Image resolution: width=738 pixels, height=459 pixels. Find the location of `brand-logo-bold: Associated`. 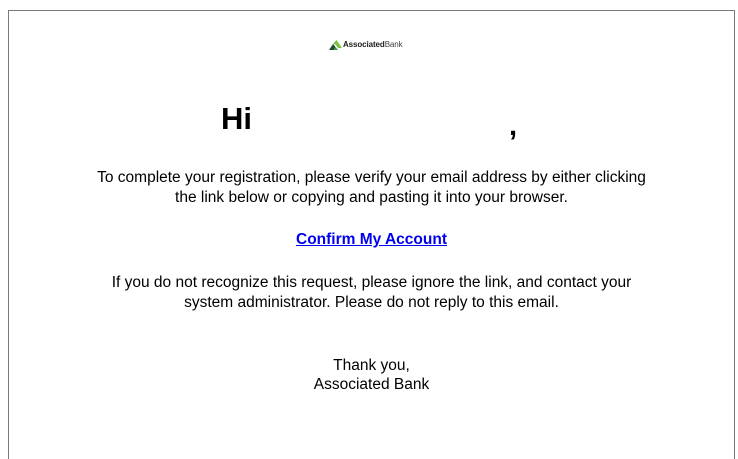

brand-logo-bold: Associated is located at coordinates (364, 44).